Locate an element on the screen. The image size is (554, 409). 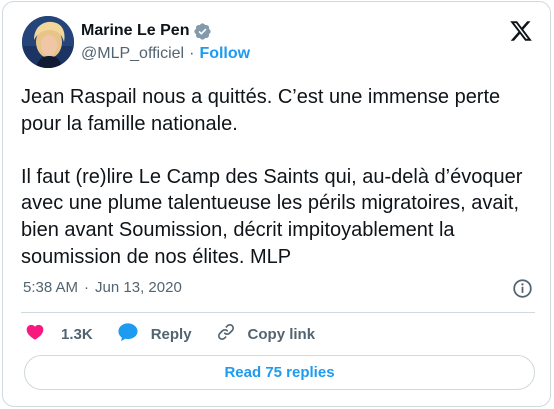
read-replies-label: Read 75 replies is located at coordinates (279, 372).